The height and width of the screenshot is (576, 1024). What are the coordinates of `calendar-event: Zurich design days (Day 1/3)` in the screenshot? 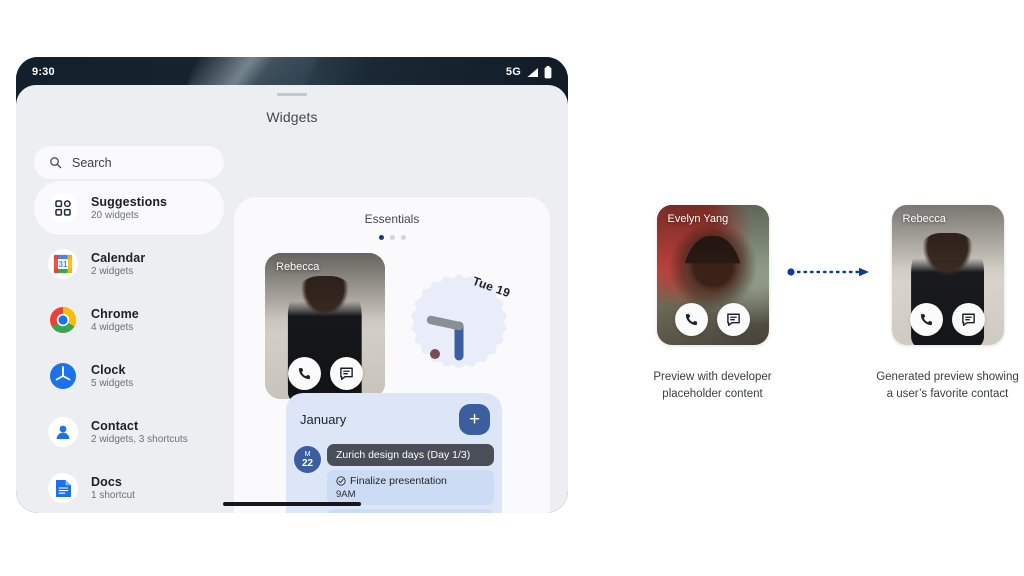 It's located at (410, 455).